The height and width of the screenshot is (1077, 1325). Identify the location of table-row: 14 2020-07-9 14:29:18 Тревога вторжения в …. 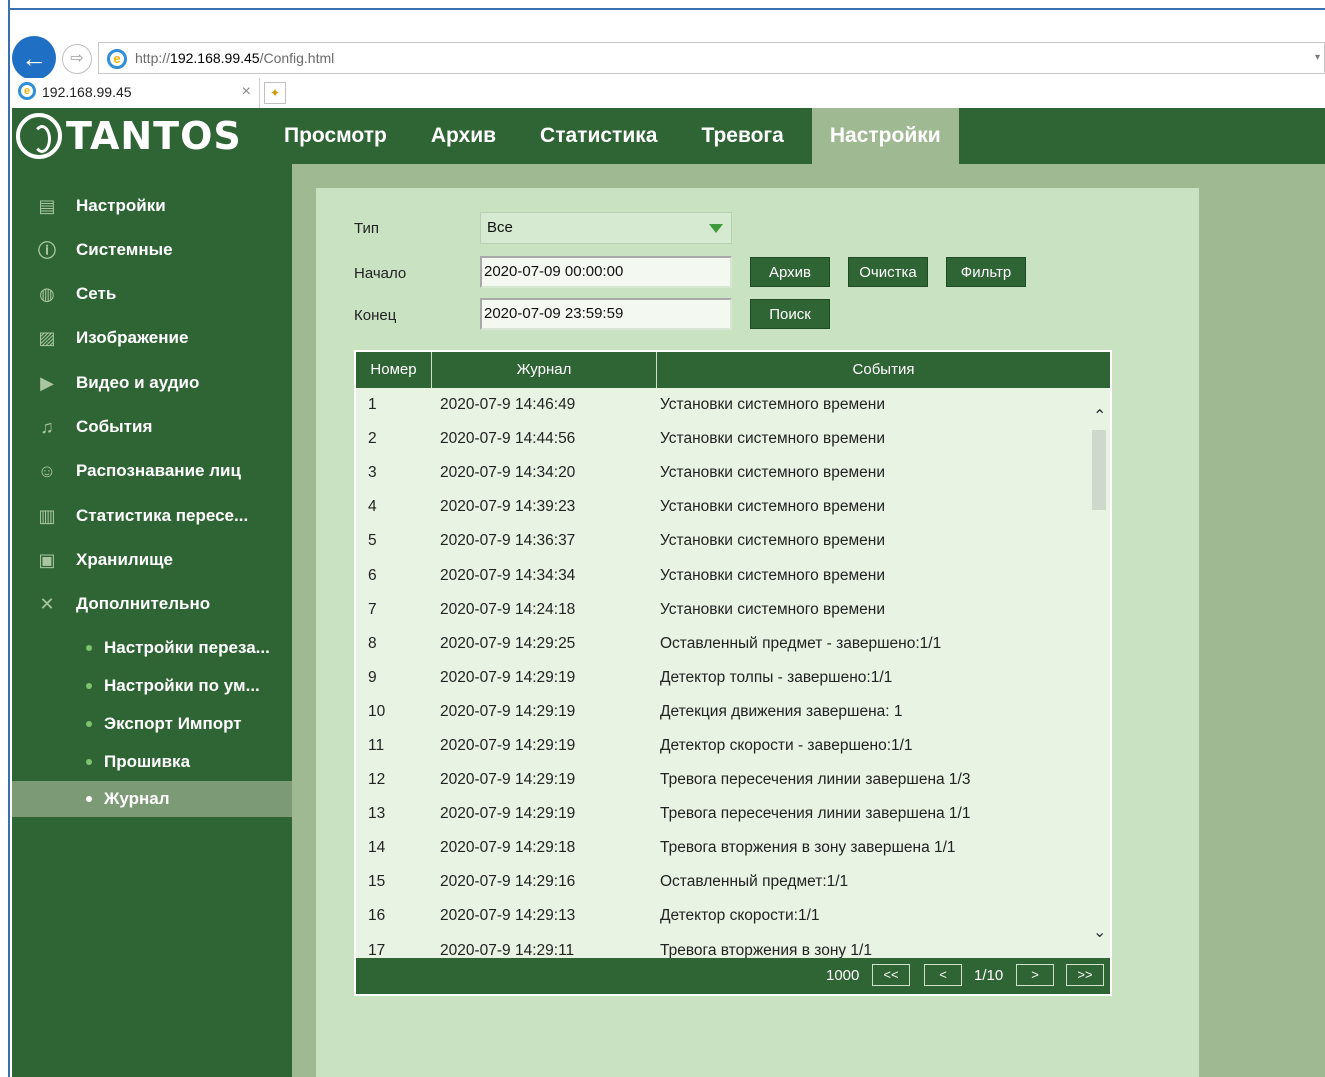
(723, 848).